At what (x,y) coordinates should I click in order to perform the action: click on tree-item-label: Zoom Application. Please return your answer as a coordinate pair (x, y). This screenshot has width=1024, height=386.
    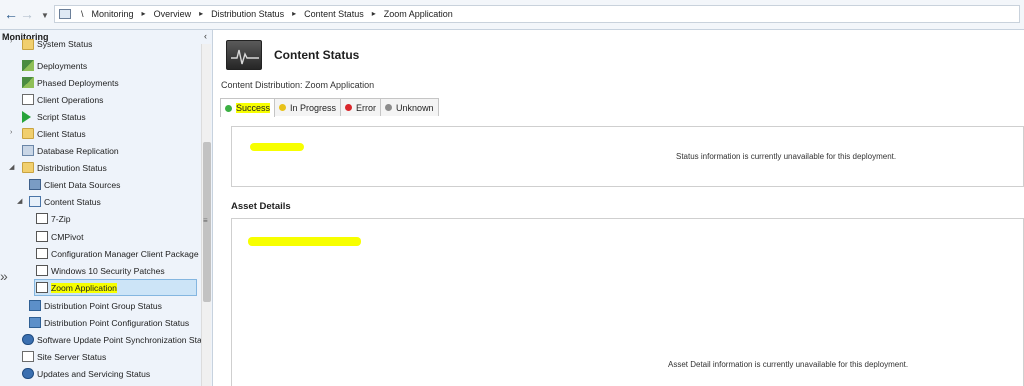
    Looking at the image, I should click on (84, 287).